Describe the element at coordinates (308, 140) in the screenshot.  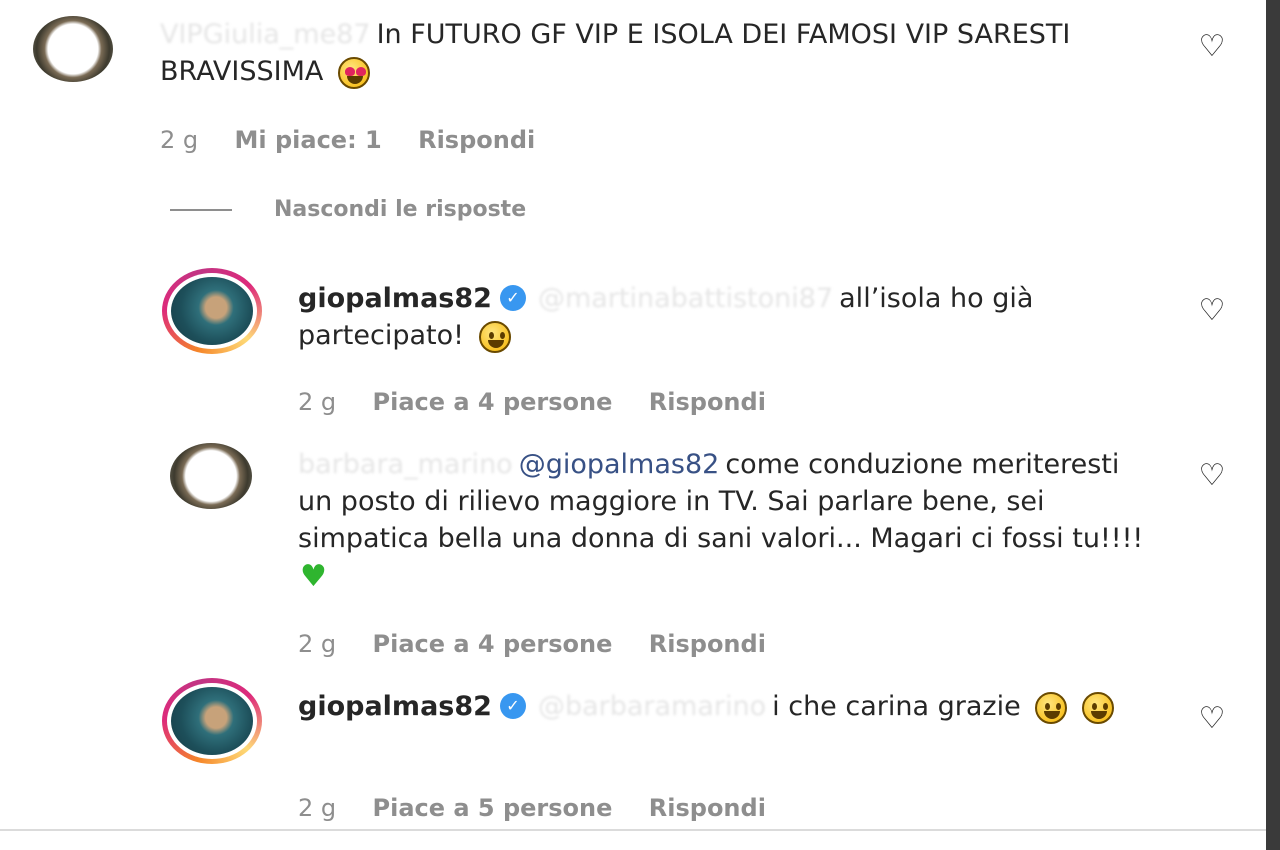
I see `likes-count: Mi piace: 1` at that location.